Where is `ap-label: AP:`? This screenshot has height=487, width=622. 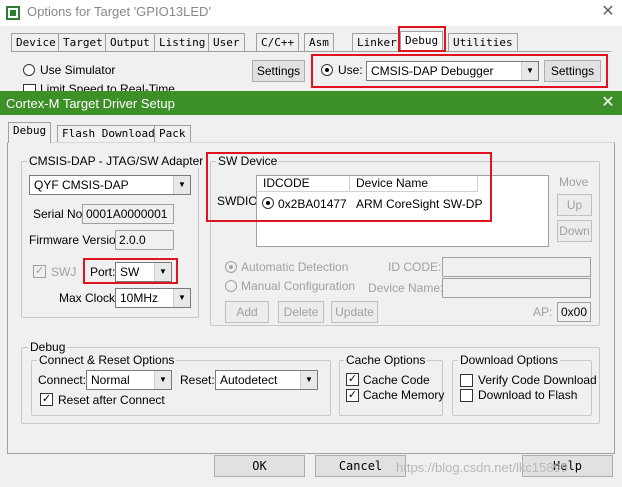 ap-label: AP: is located at coordinates (543, 312).